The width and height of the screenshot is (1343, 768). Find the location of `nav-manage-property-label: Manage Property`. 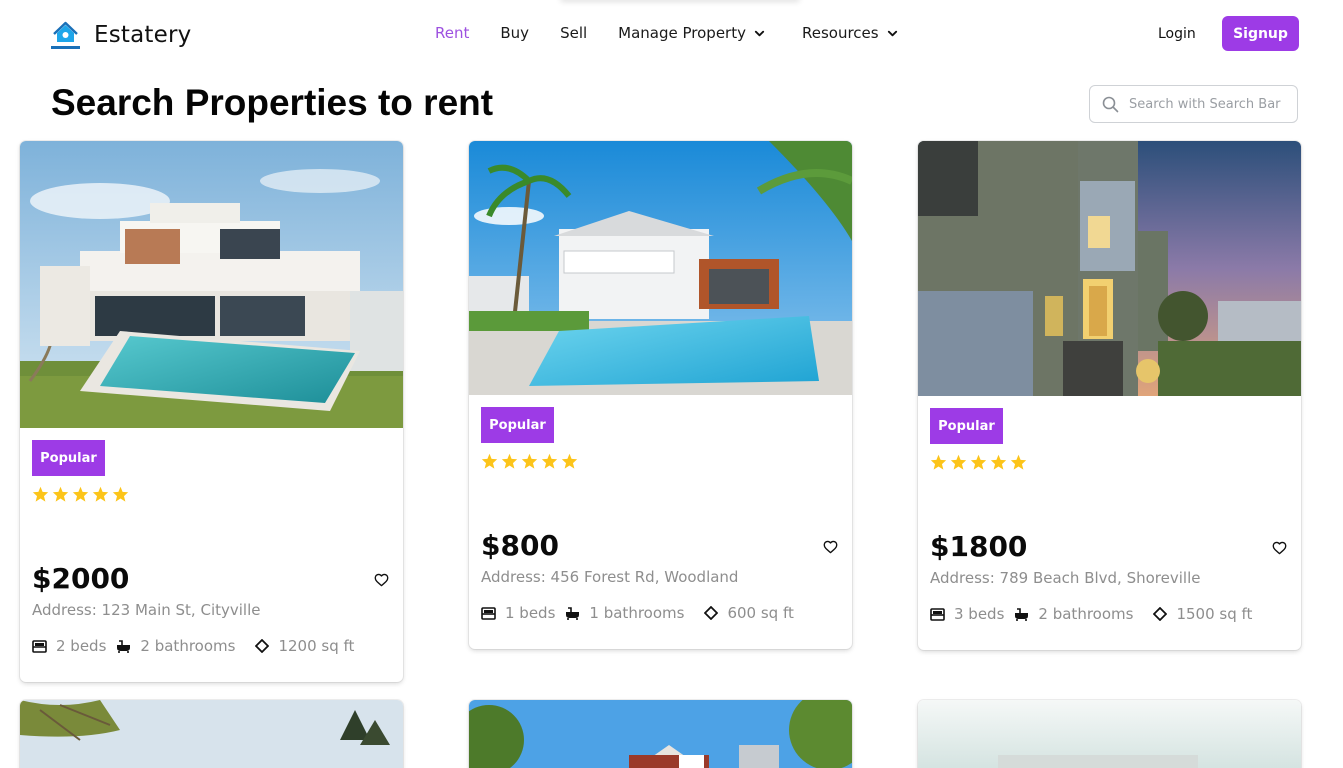

nav-manage-property-label: Manage Property is located at coordinates (682, 33).